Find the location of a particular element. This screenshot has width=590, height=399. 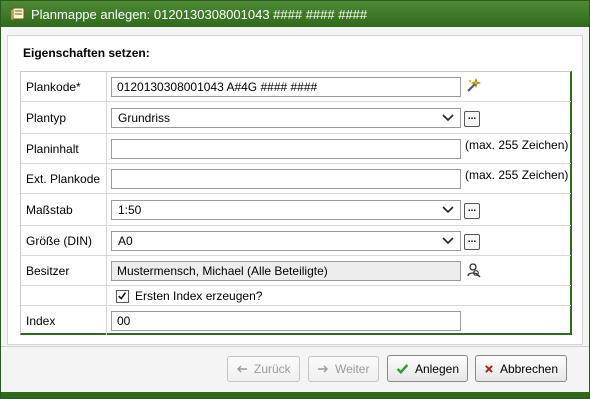

size-label: Größe (DIN) is located at coordinates (64, 240).